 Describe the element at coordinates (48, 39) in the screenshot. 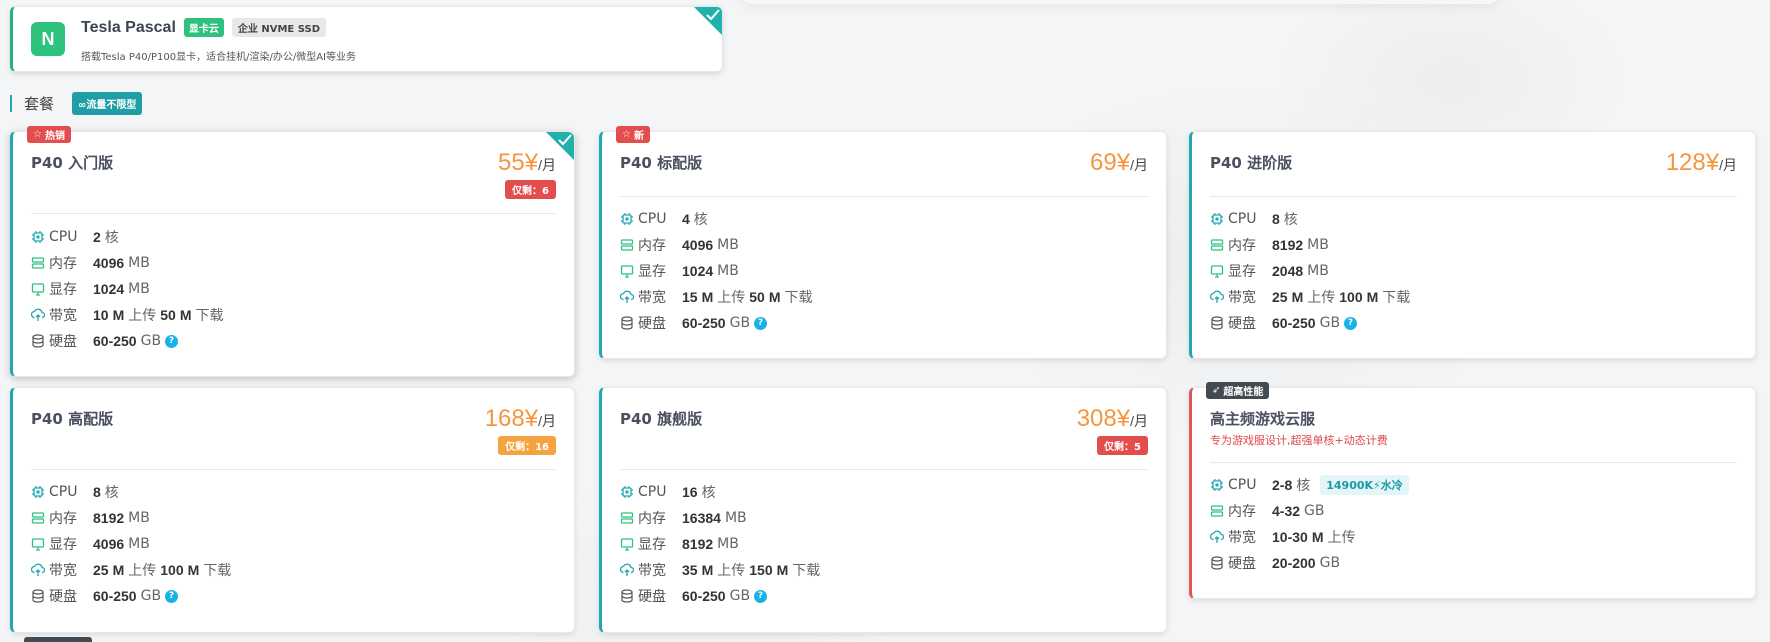

I see `product-logo: N` at that location.